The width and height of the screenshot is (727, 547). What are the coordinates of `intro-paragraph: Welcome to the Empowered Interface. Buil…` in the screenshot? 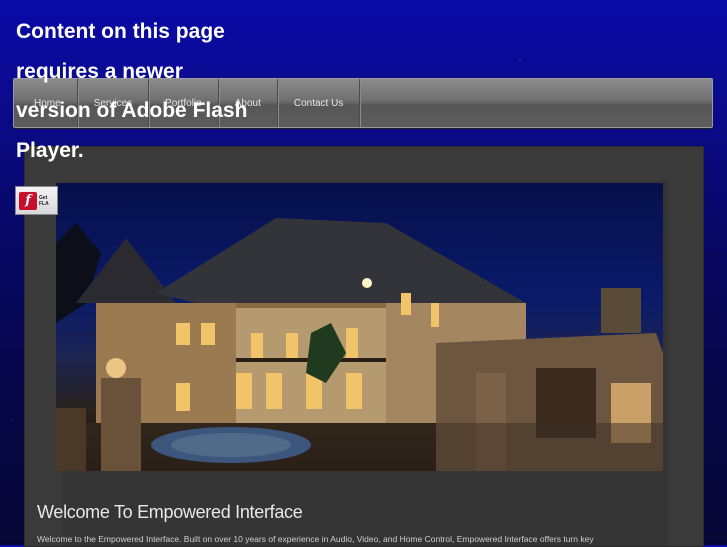 It's located at (315, 539).